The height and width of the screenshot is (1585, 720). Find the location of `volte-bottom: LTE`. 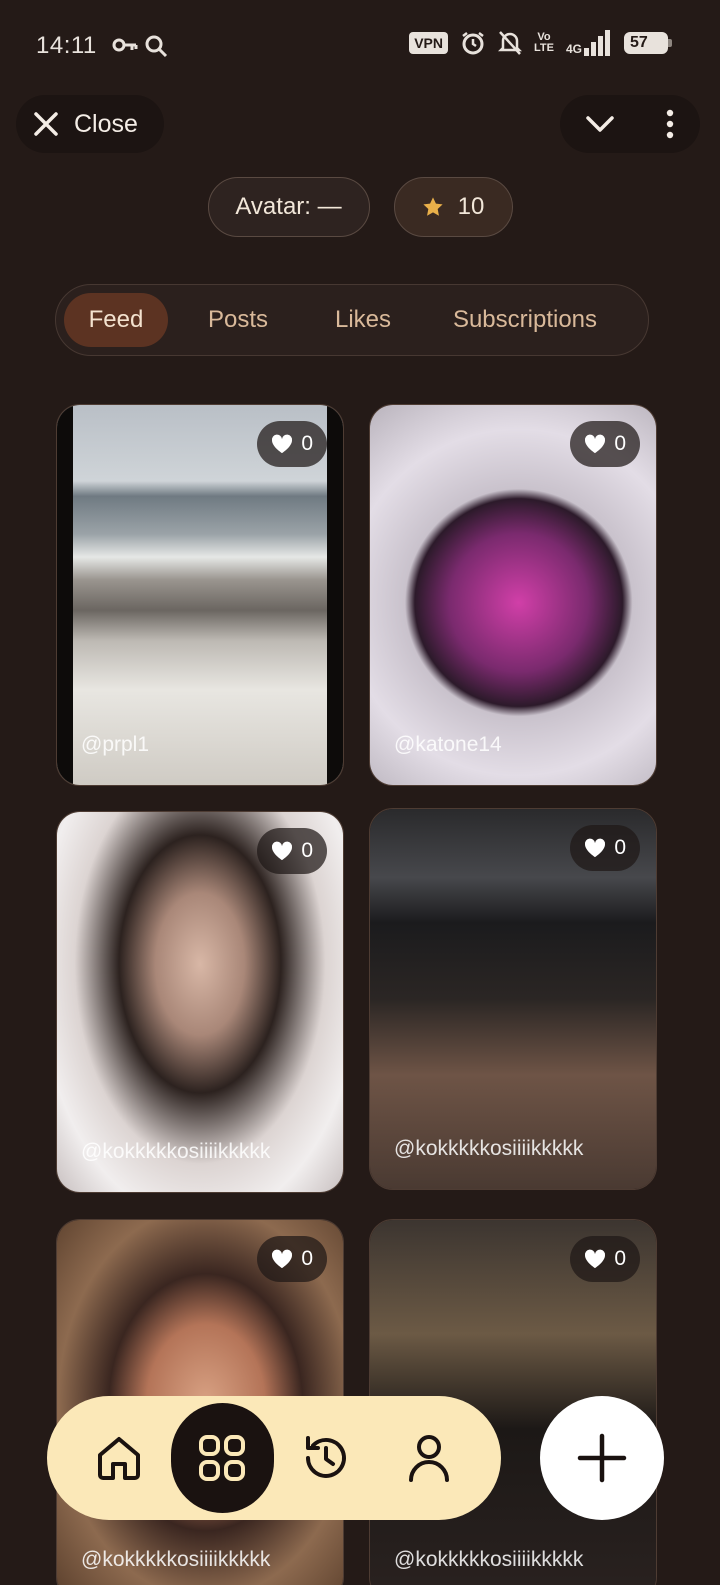

volte-bottom: LTE is located at coordinates (544, 48).